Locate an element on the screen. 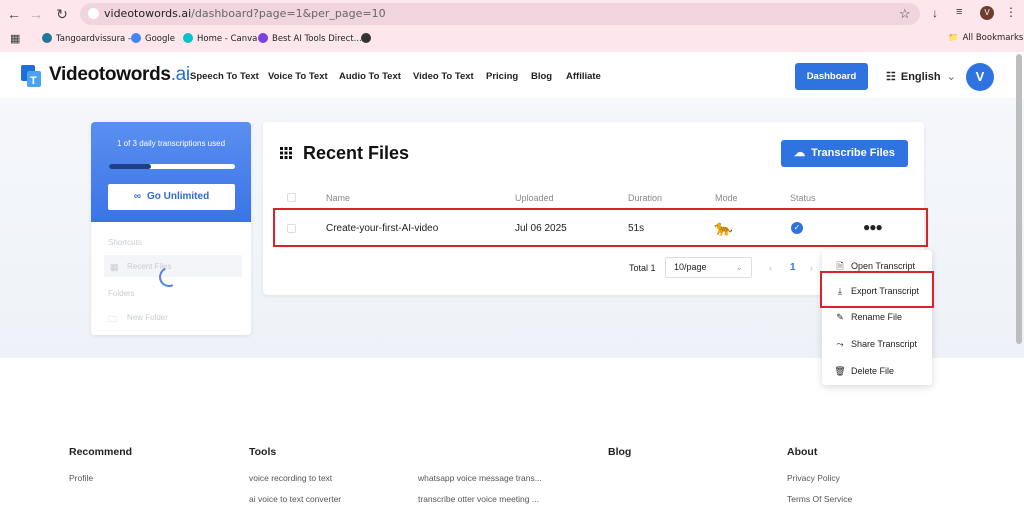  language-selector: ☷ English ⌄ is located at coordinates (921, 76).